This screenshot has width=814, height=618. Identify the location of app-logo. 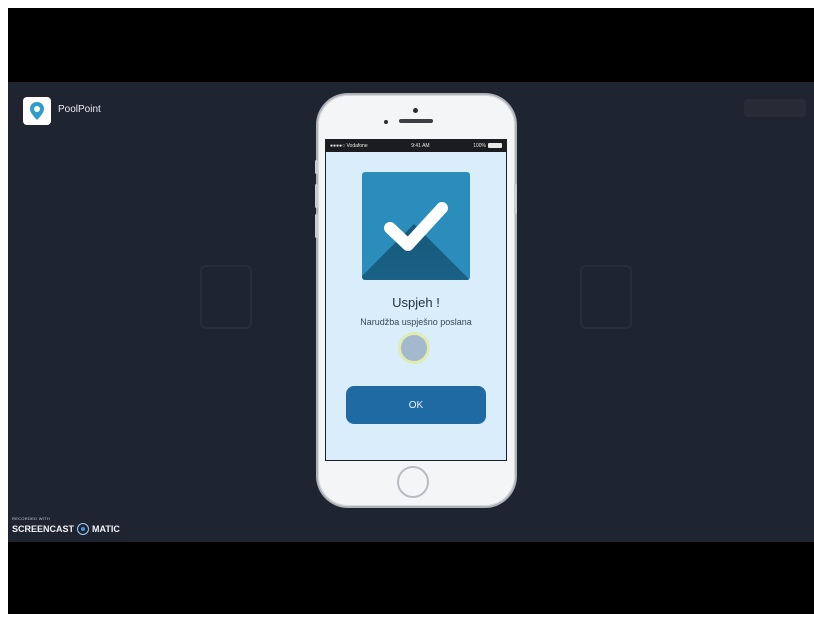
(37, 111).